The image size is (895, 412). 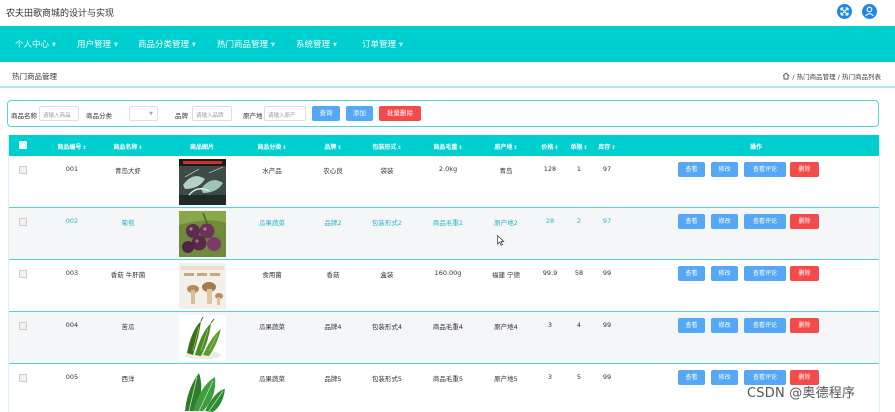 I want to click on origin-label: 原产地, so click(x=253, y=116).